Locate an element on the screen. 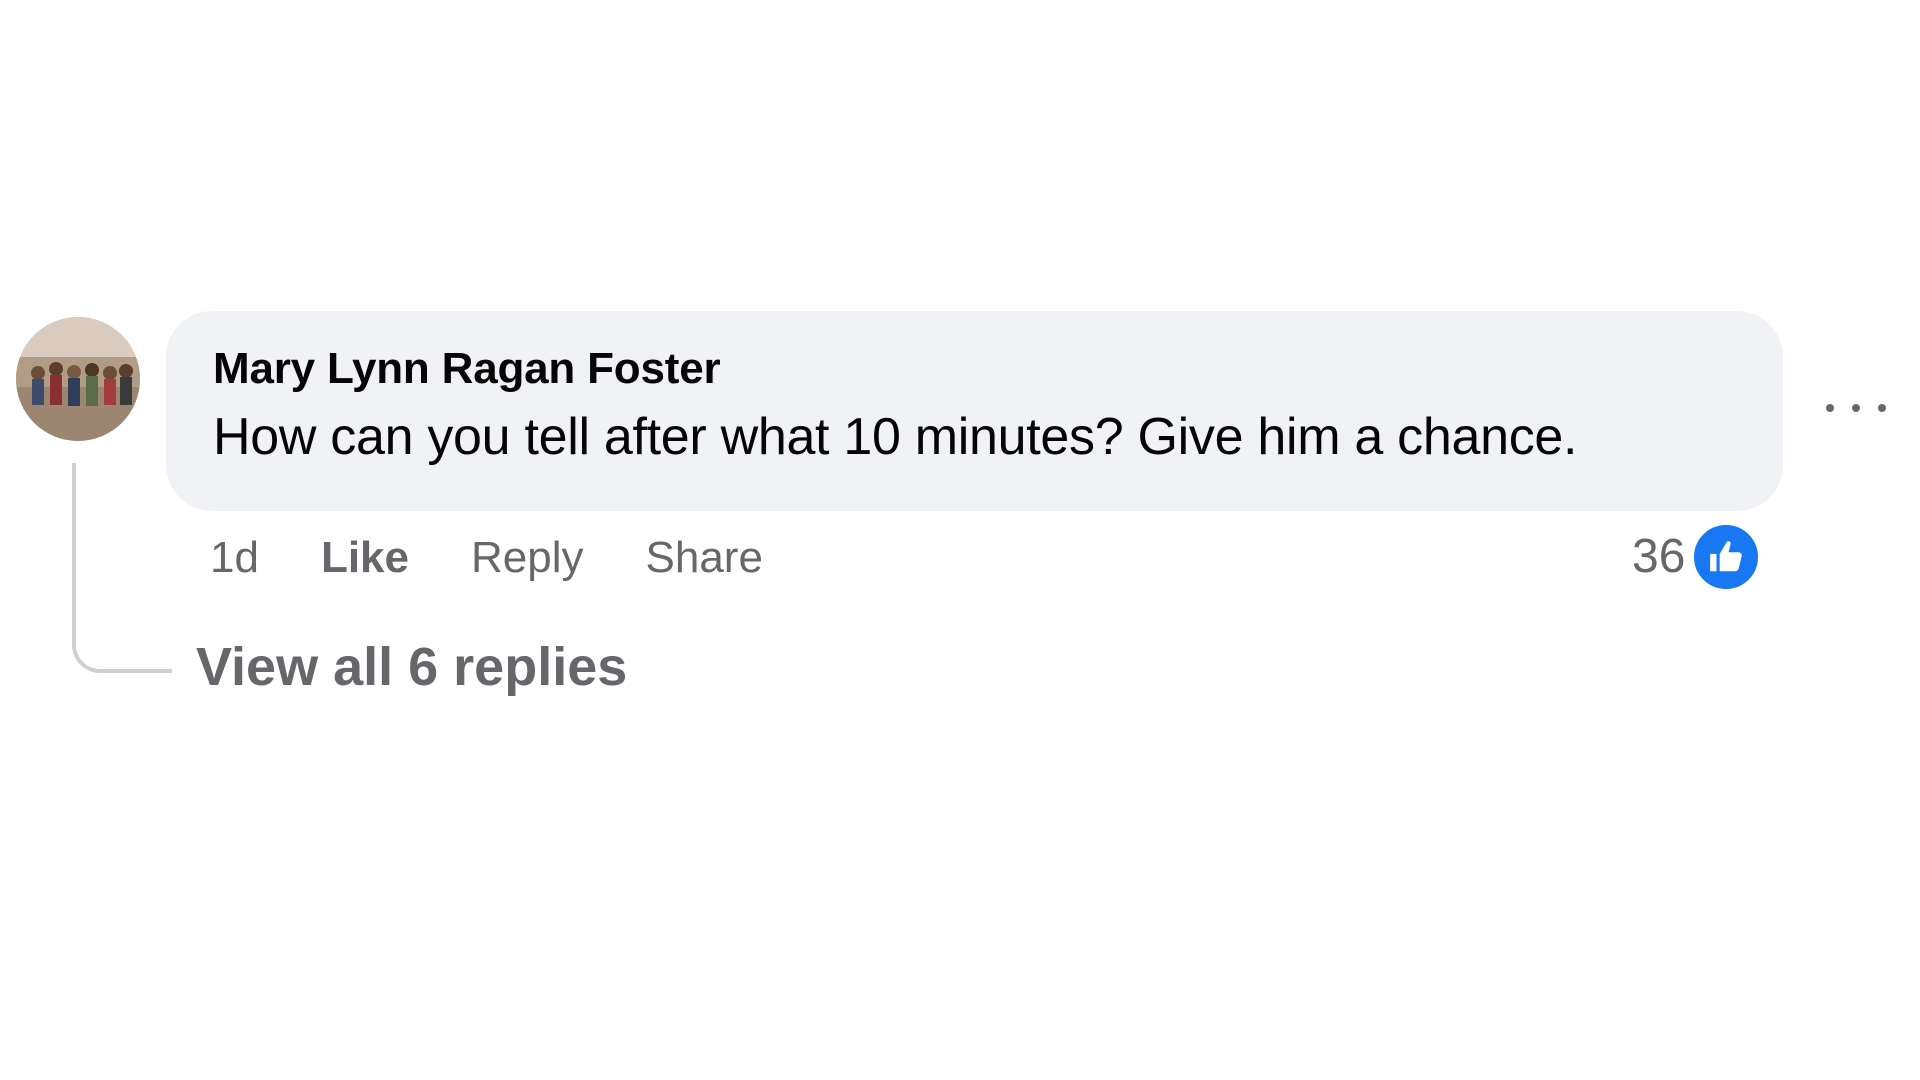 This screenshot has width=1920, height=1080. thread-connector-line is located at coordinates (122, 568).